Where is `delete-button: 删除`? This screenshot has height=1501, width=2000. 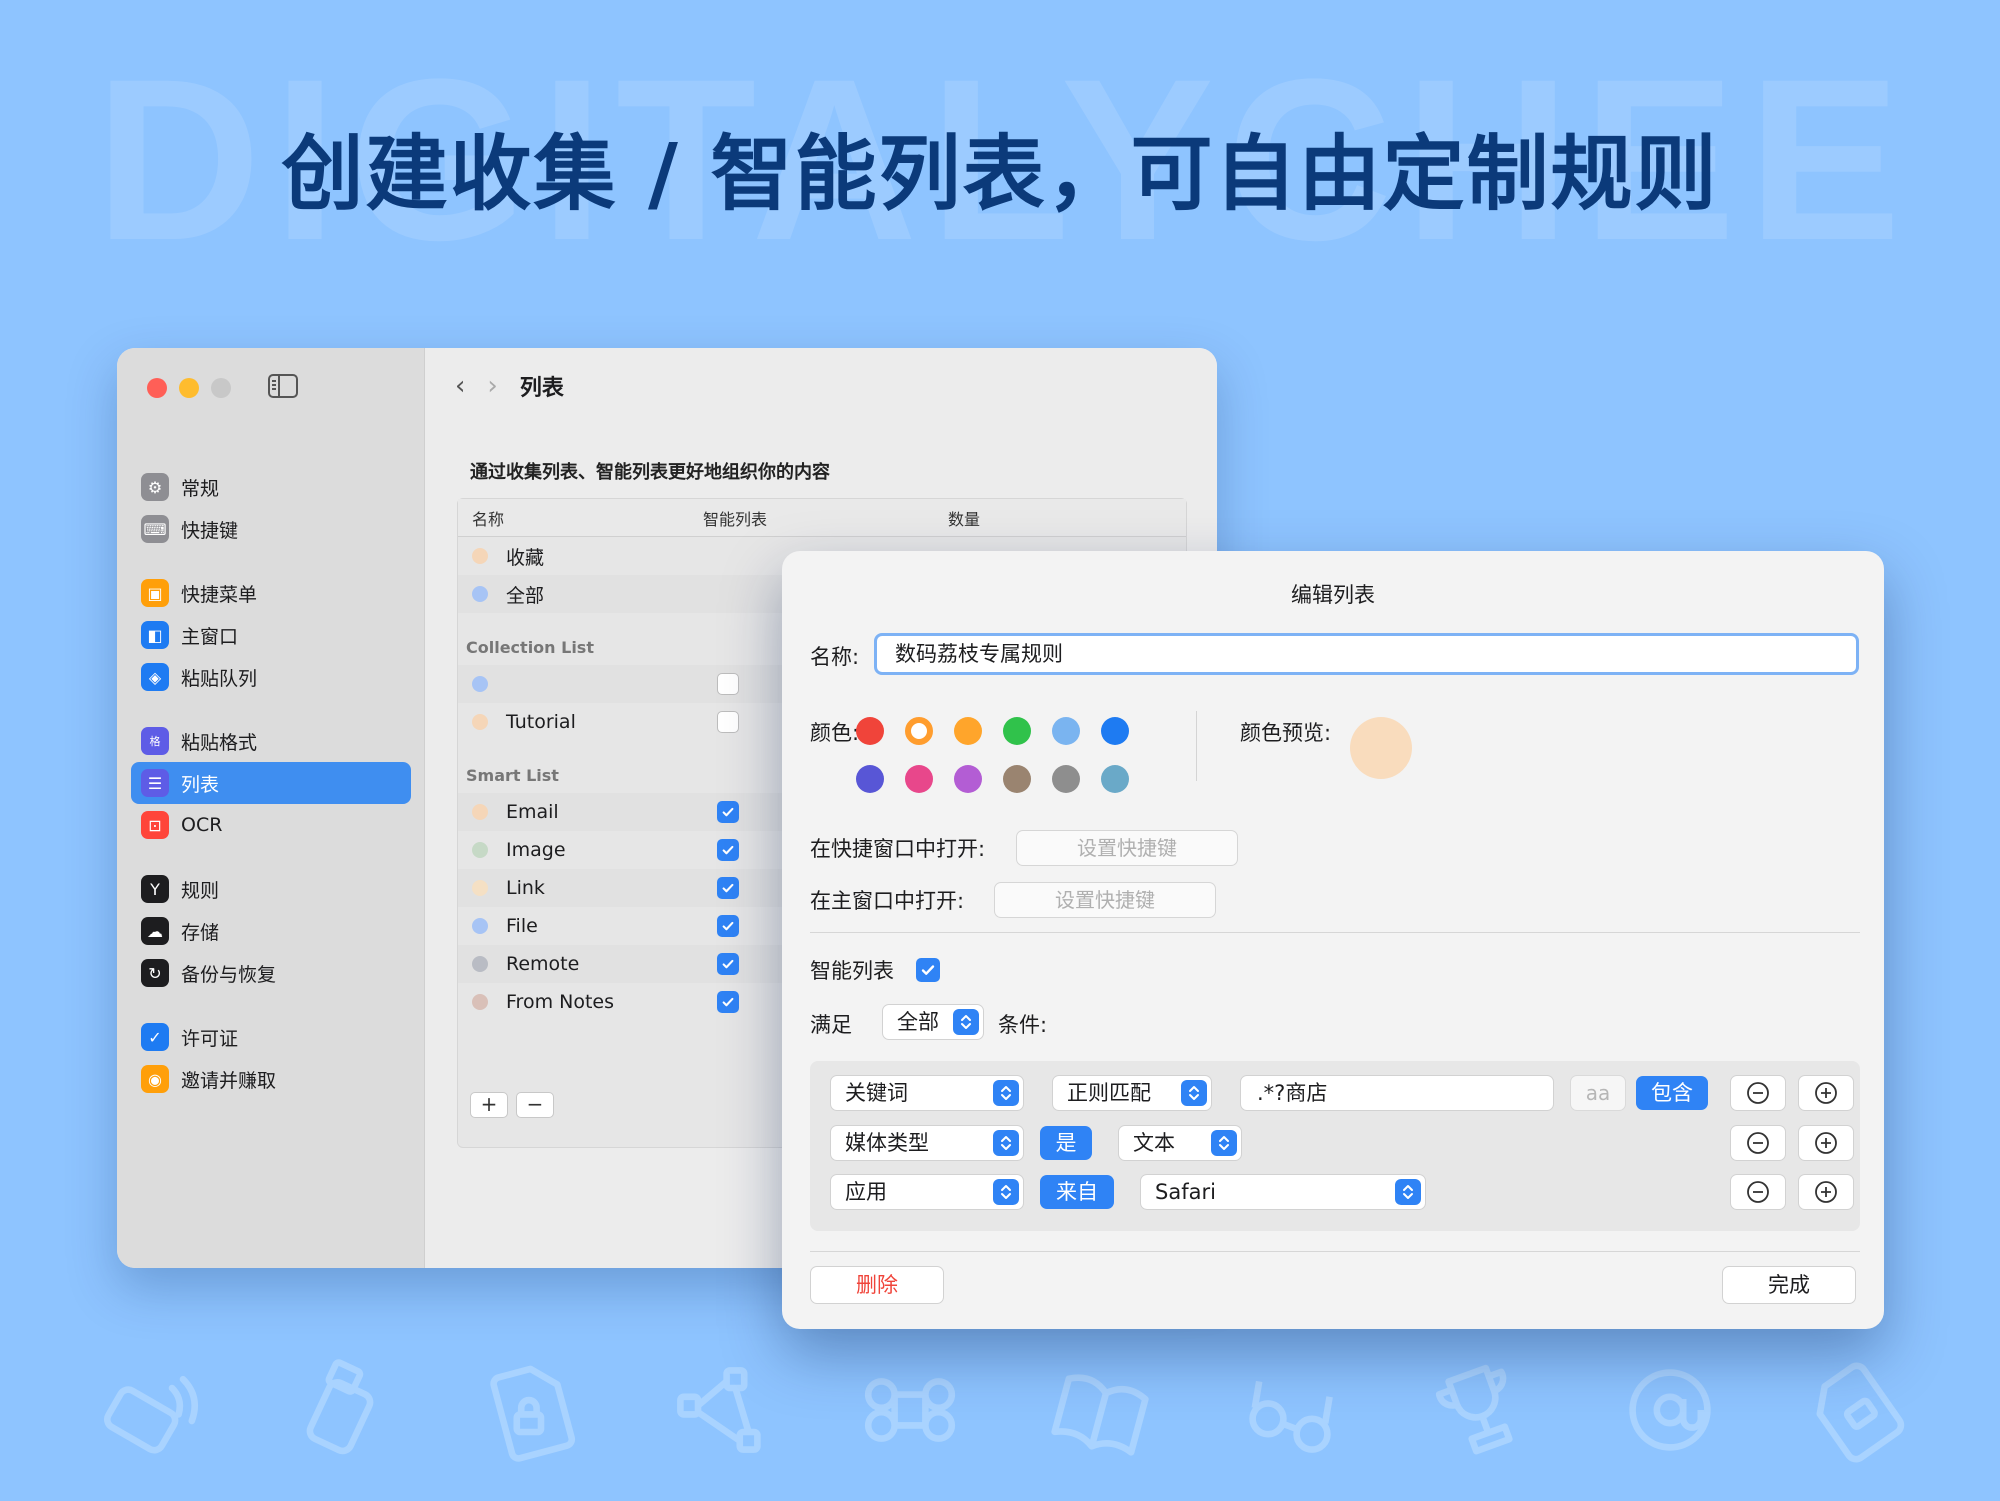
delete-button: 删除 is located at coordinates (877, 1285).